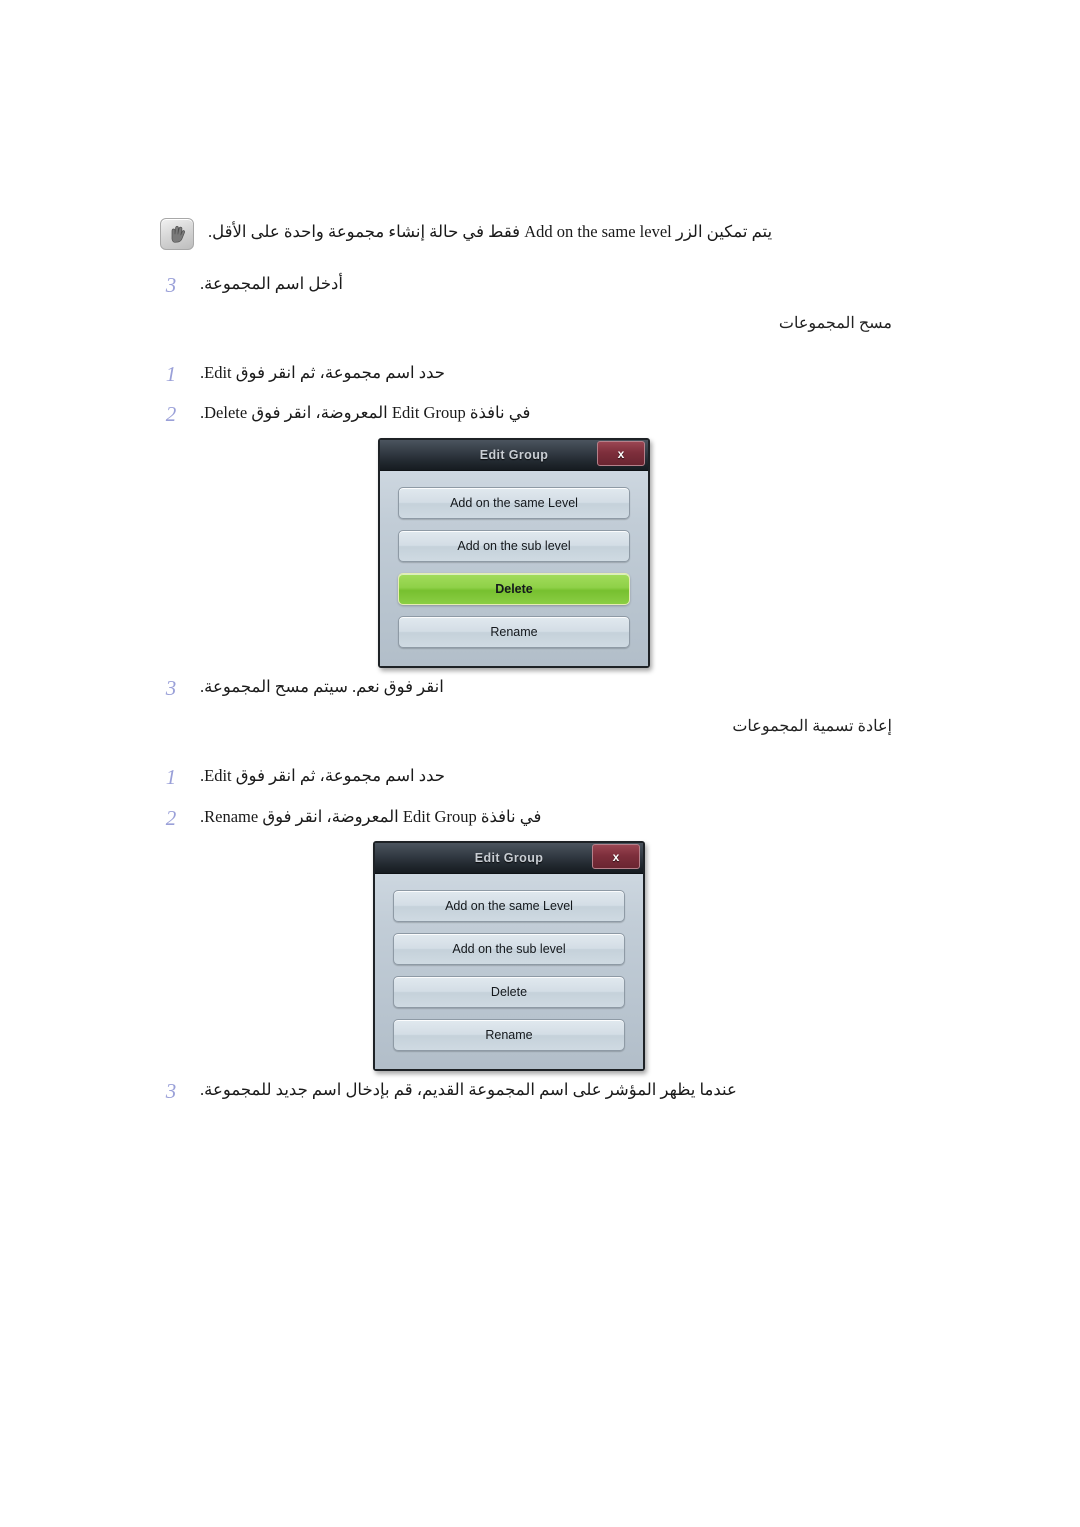 This screenshot has width=1080, height=1527. What do you see at coordinates (177, 234) in the screenshot?
I see `note-pencil-icon` at bounding box center [177, 234].